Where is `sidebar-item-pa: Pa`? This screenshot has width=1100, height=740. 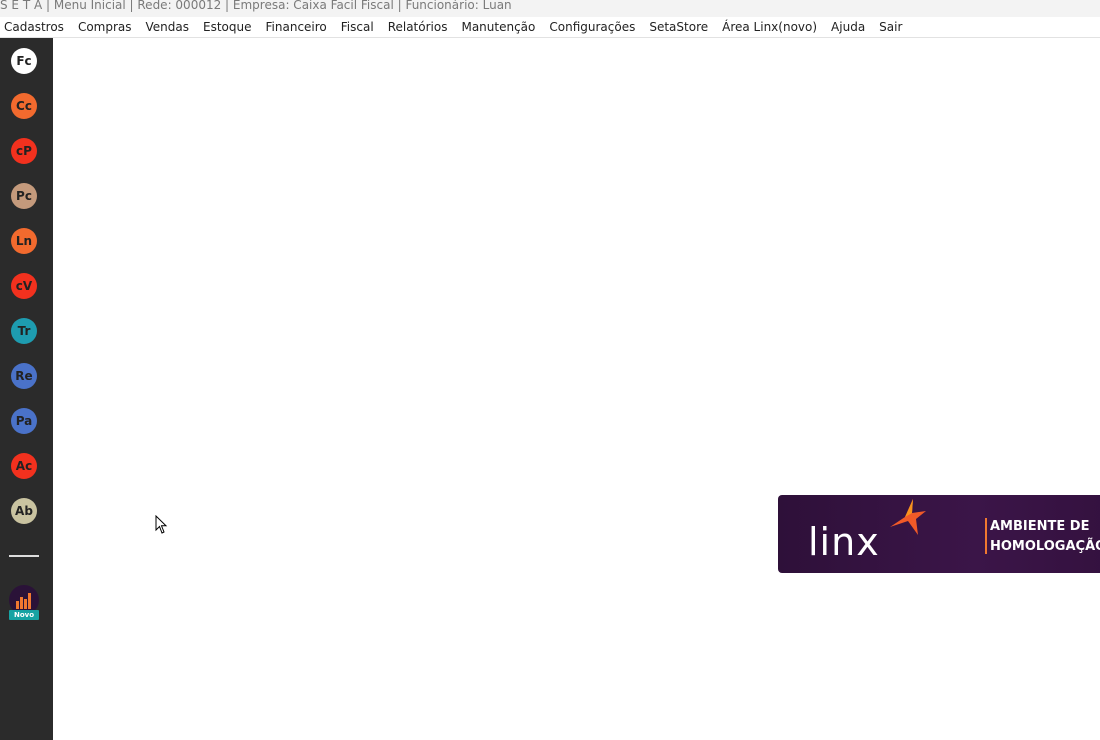
sidebar-item-pa: Pa is located at coordinates (24, 421).